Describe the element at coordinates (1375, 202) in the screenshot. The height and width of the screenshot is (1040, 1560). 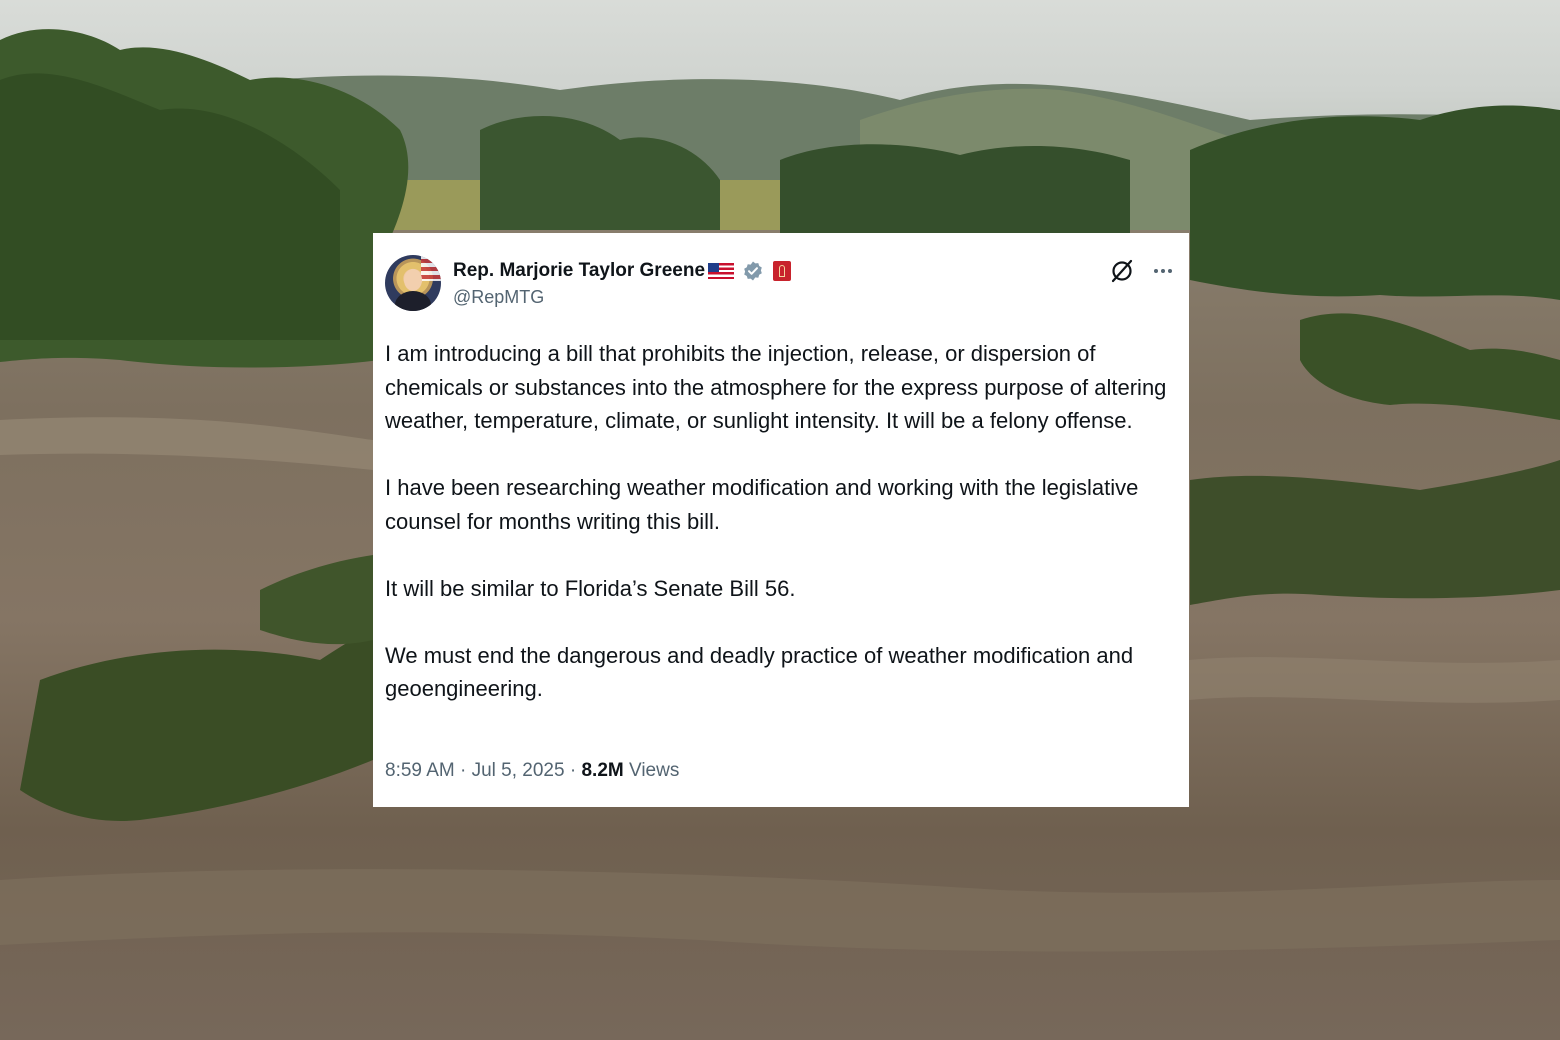
I see `trees-right` at that location.